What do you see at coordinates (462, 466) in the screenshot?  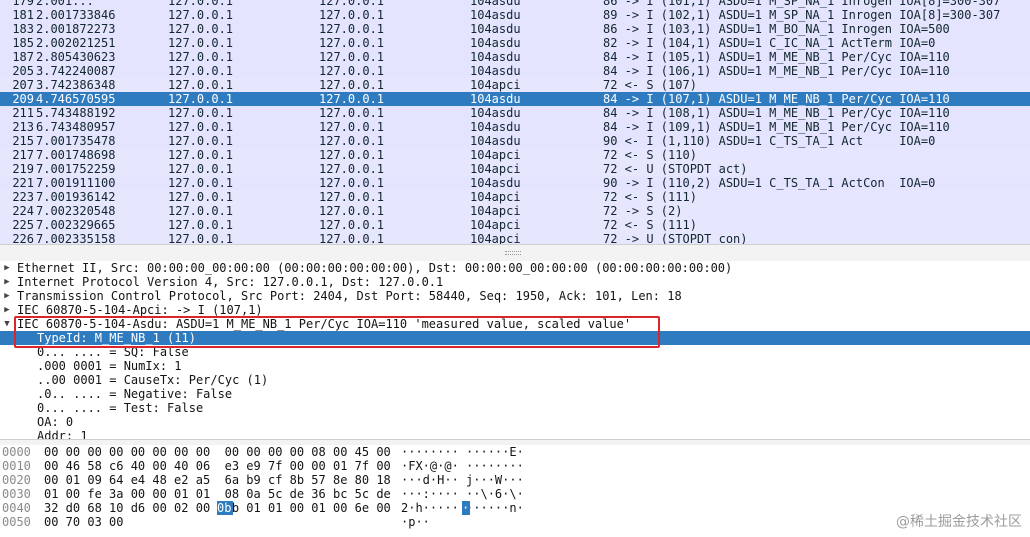 I see `hex-ascii: ·FX·@·@· ········` at bounding box center [462, 466].